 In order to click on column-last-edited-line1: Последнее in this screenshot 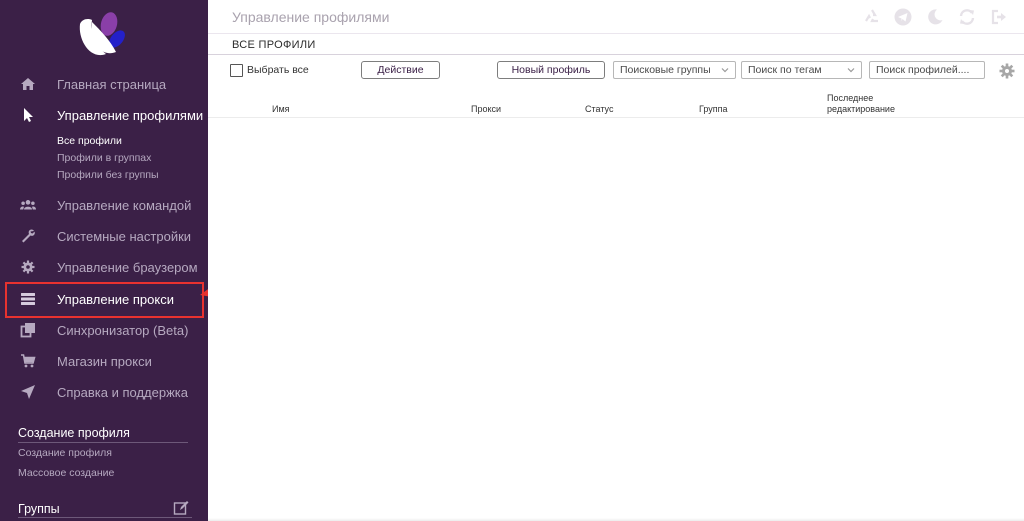, I will do `click(850, 98)`.